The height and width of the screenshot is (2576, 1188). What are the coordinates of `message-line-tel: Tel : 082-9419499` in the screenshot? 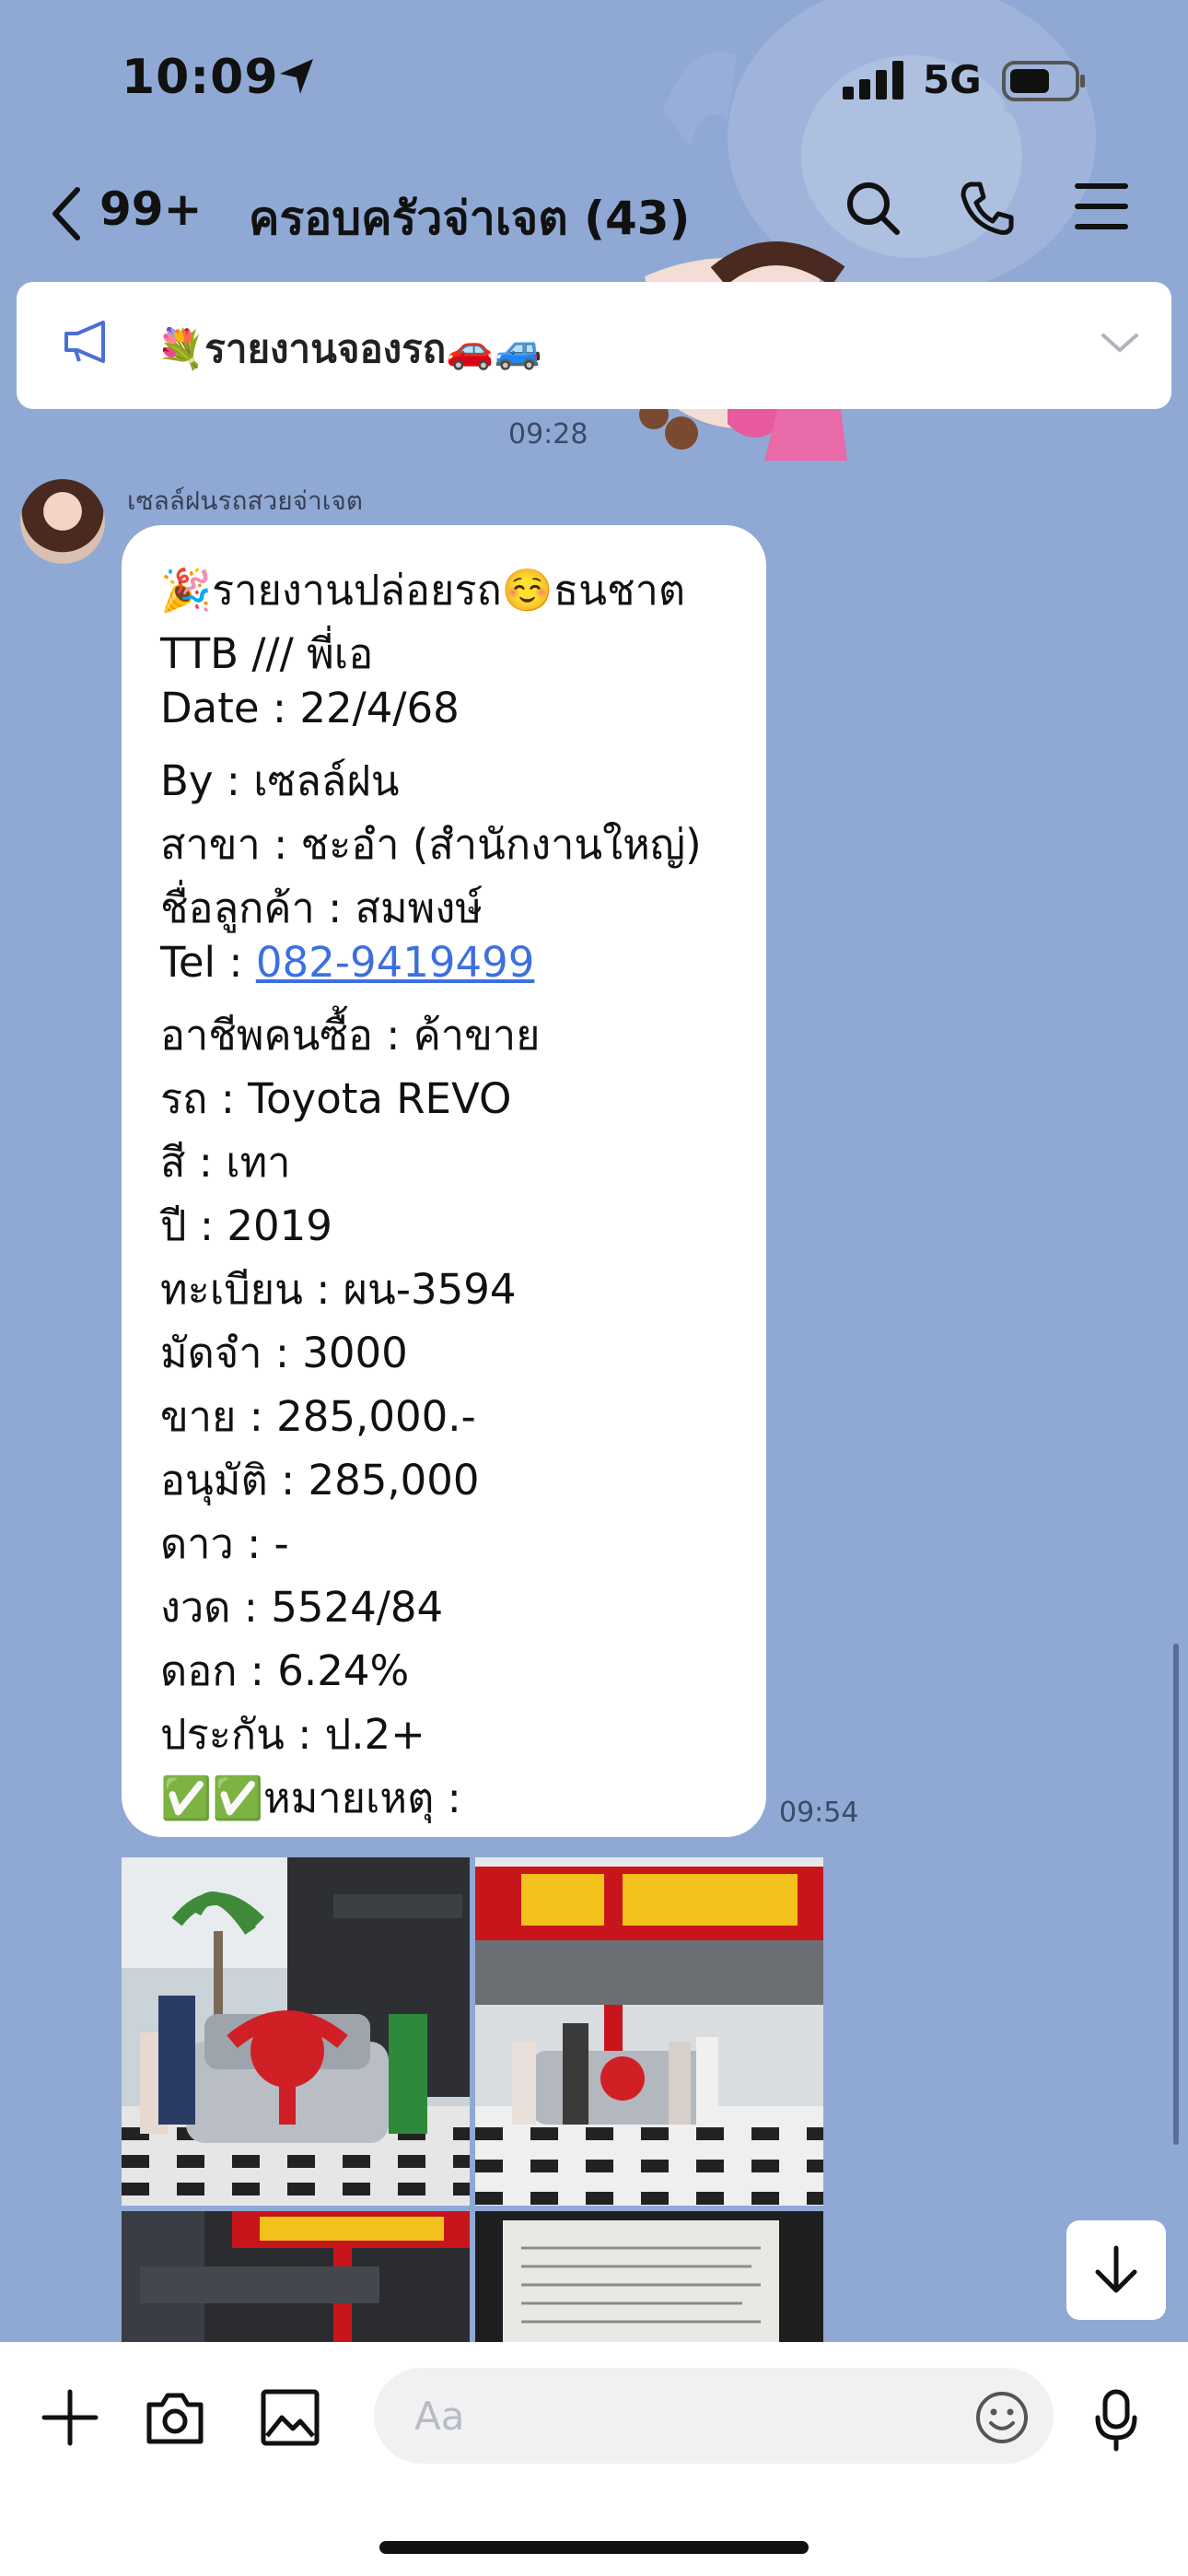 It's located at (347, 962).